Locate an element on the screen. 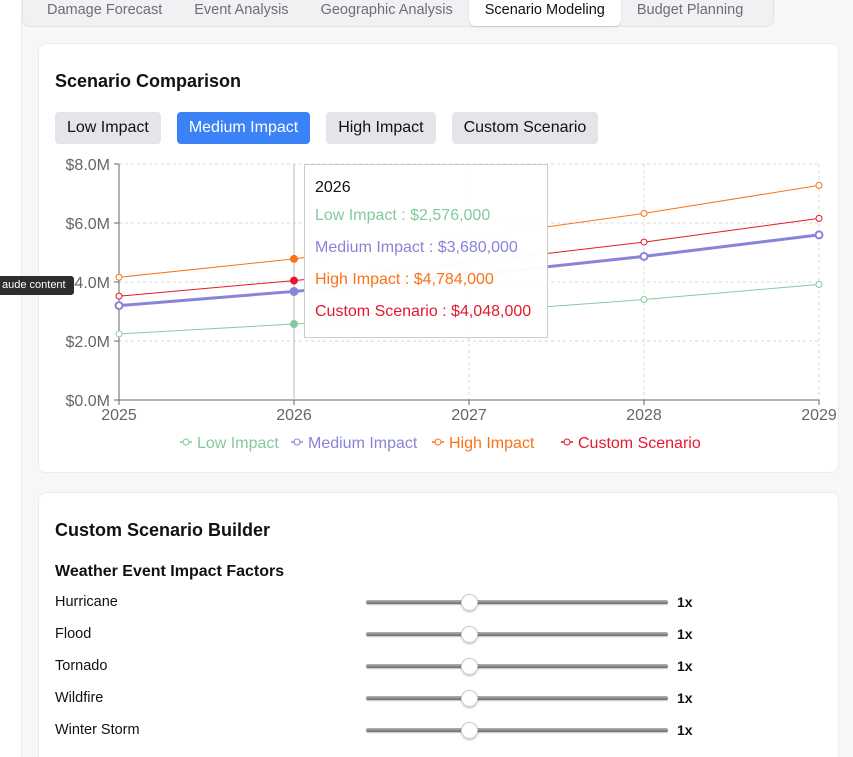  tooltip-row: Custom Scenario : $4,048,000 is located at coordinates (423, 311).